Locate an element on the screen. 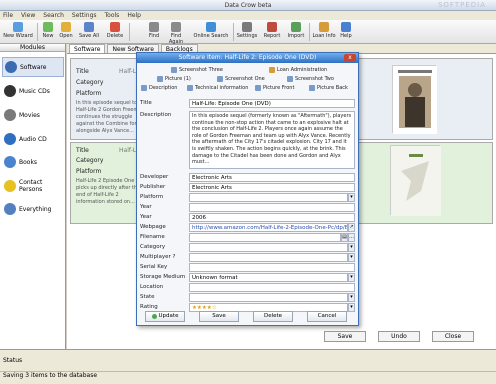 The height and width of the screenshot is (384, 496). open-icon is located at coordinates (66, 27).